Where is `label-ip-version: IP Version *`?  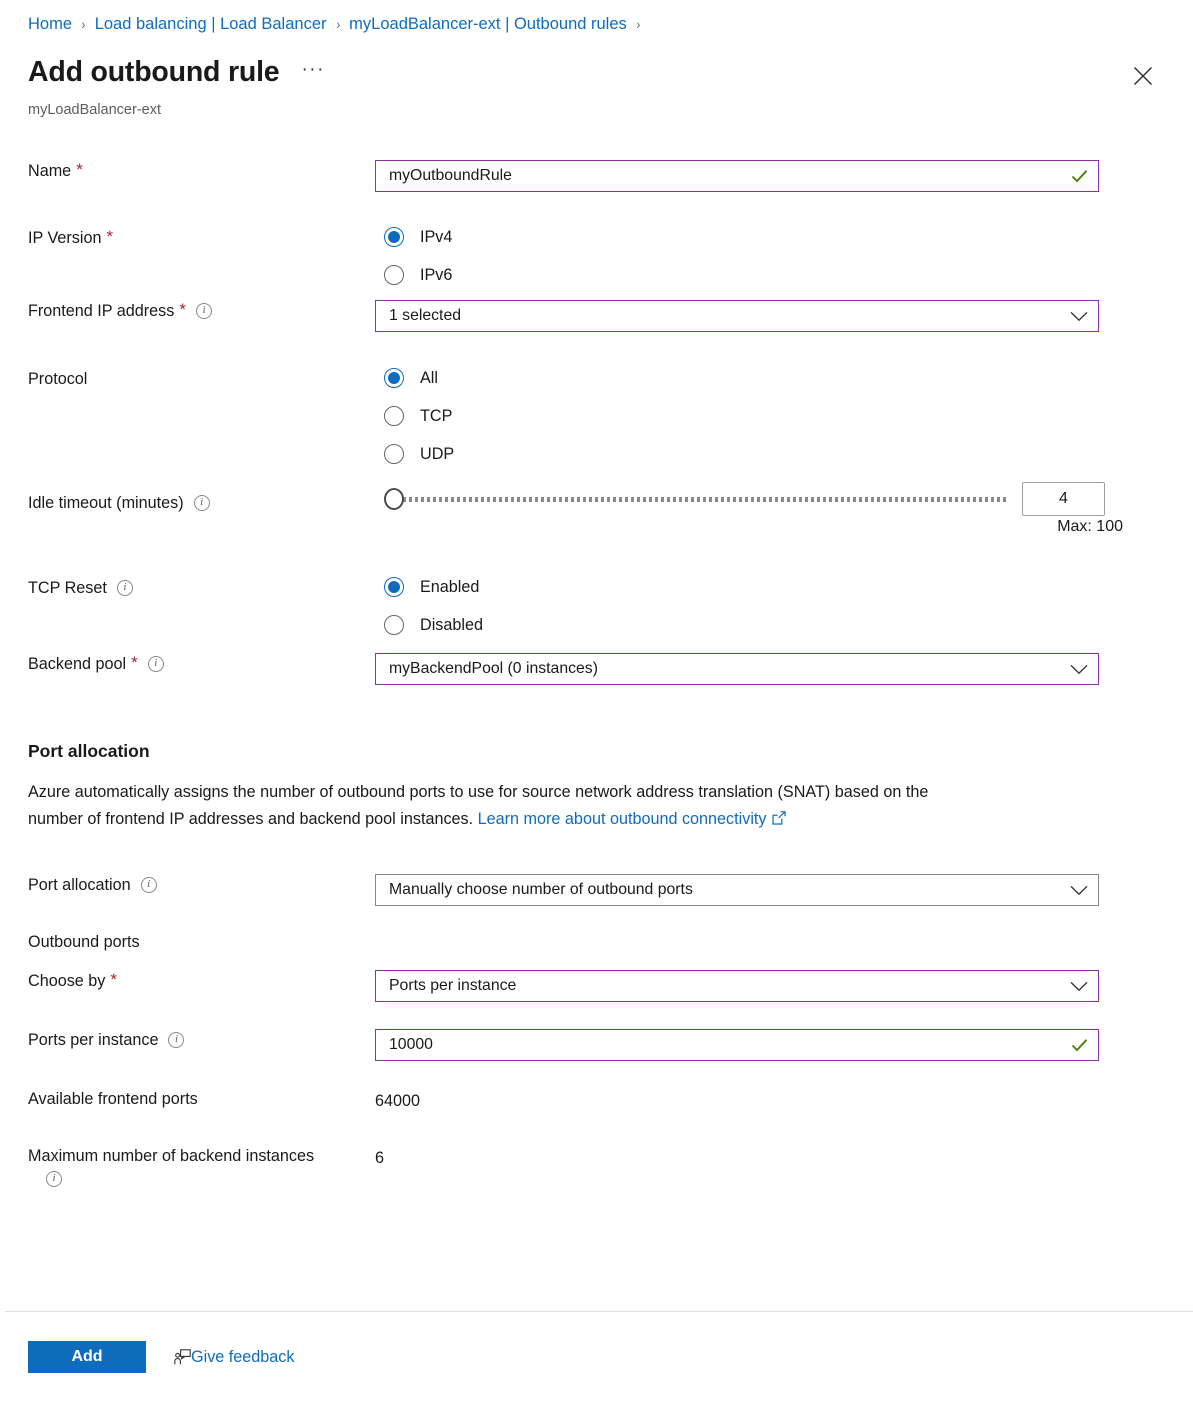 label-ip-version: IP Version * is located at coordinates (187, 233).